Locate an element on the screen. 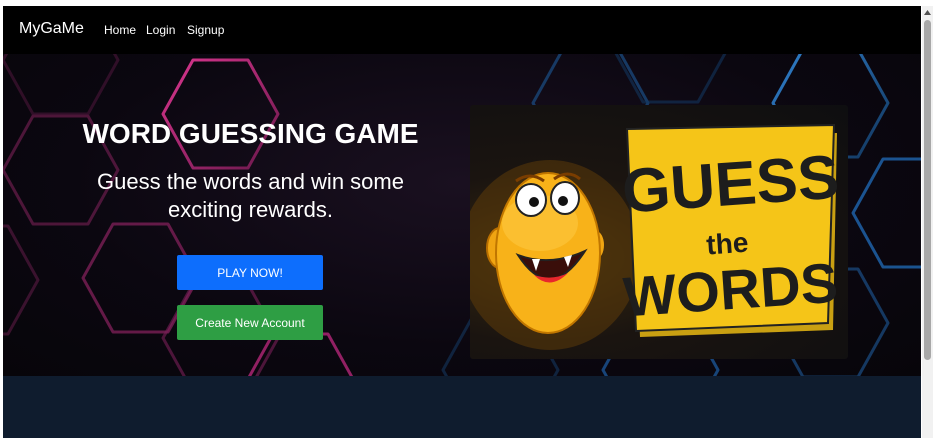 This screenshot has height=438, width=936. content-section is located at coordinates (462, 407).